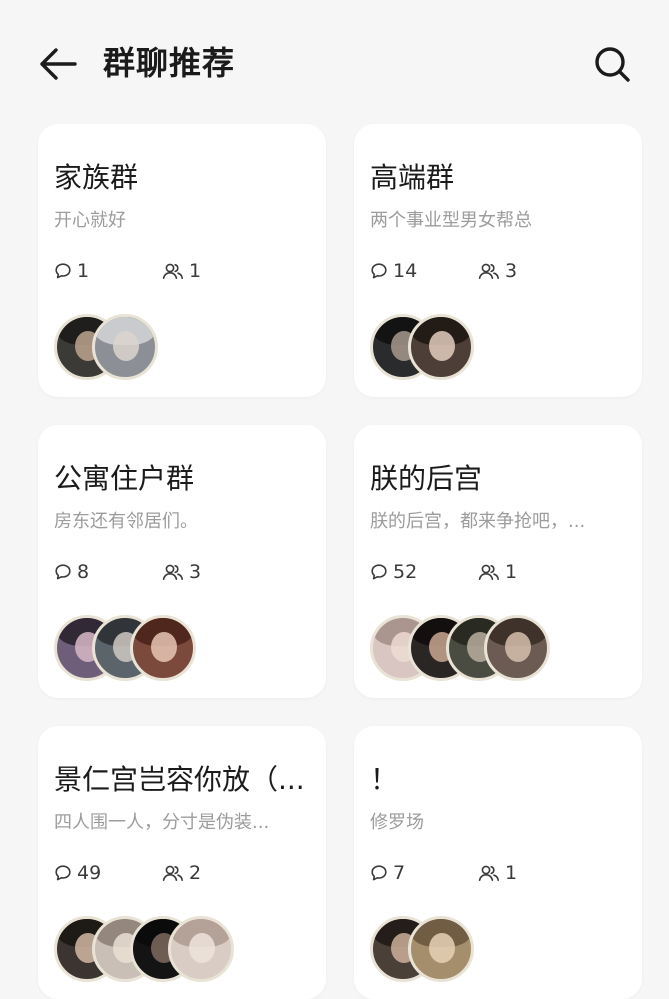 This screenshot has width=669, height=999. I want to click on back-button, so click(58, 64).